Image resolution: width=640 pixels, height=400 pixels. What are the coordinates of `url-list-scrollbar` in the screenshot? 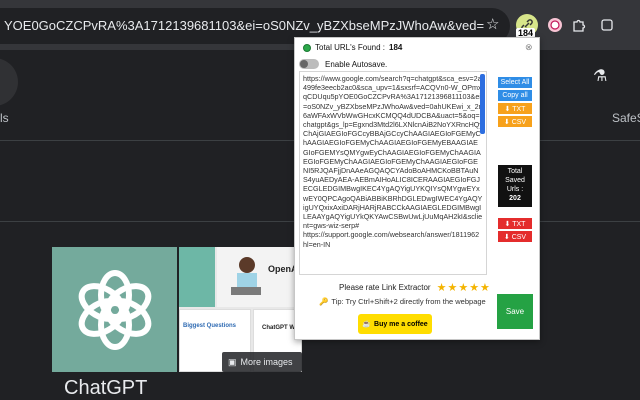 It's located at (482, 104).